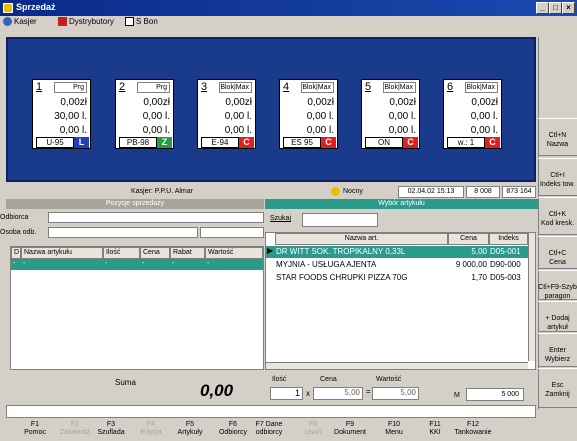 The width and height of the screenshot is (577, 441). Describe the element at coordinates (137, 264) in the screenshot. I see `table-row` at that location.